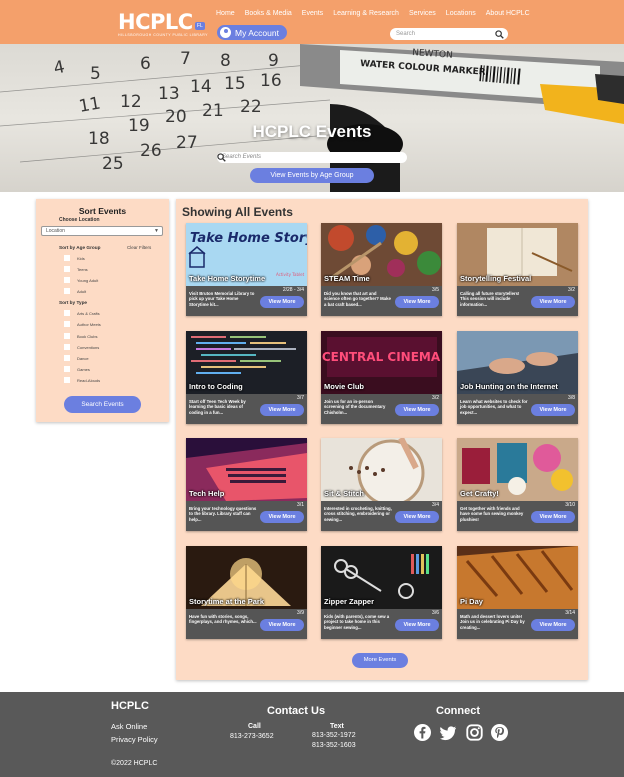 The image size is (624, 777). Describe the element at coordinates (570, 505) in the screenshot. I see `event-date: 3/10` at that location.